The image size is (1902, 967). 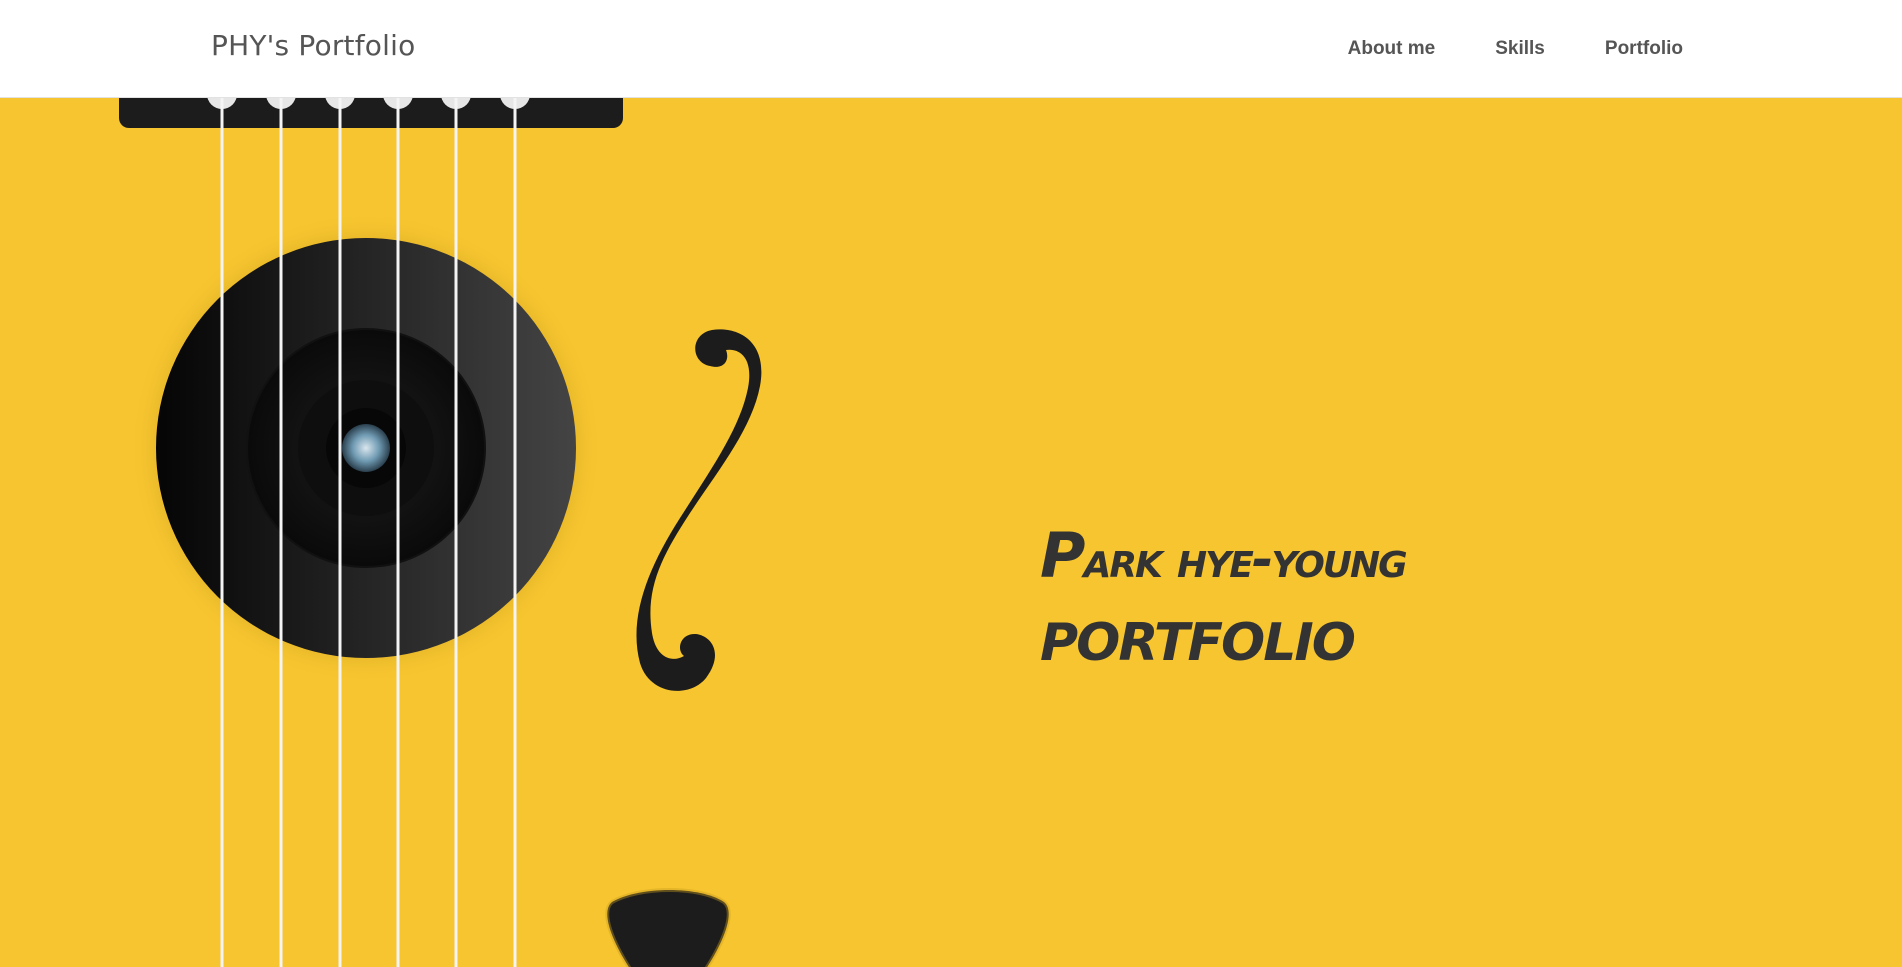 I want to click on hero-title-line1: Park hye-young, so click(x=1224, y=547).